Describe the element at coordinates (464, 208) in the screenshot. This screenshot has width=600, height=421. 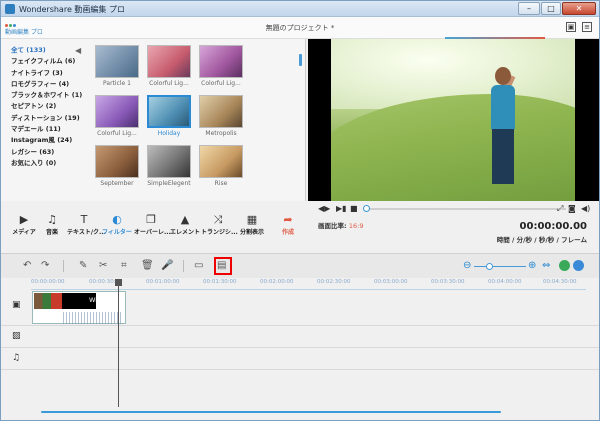
I see `seek-bar` at that location.